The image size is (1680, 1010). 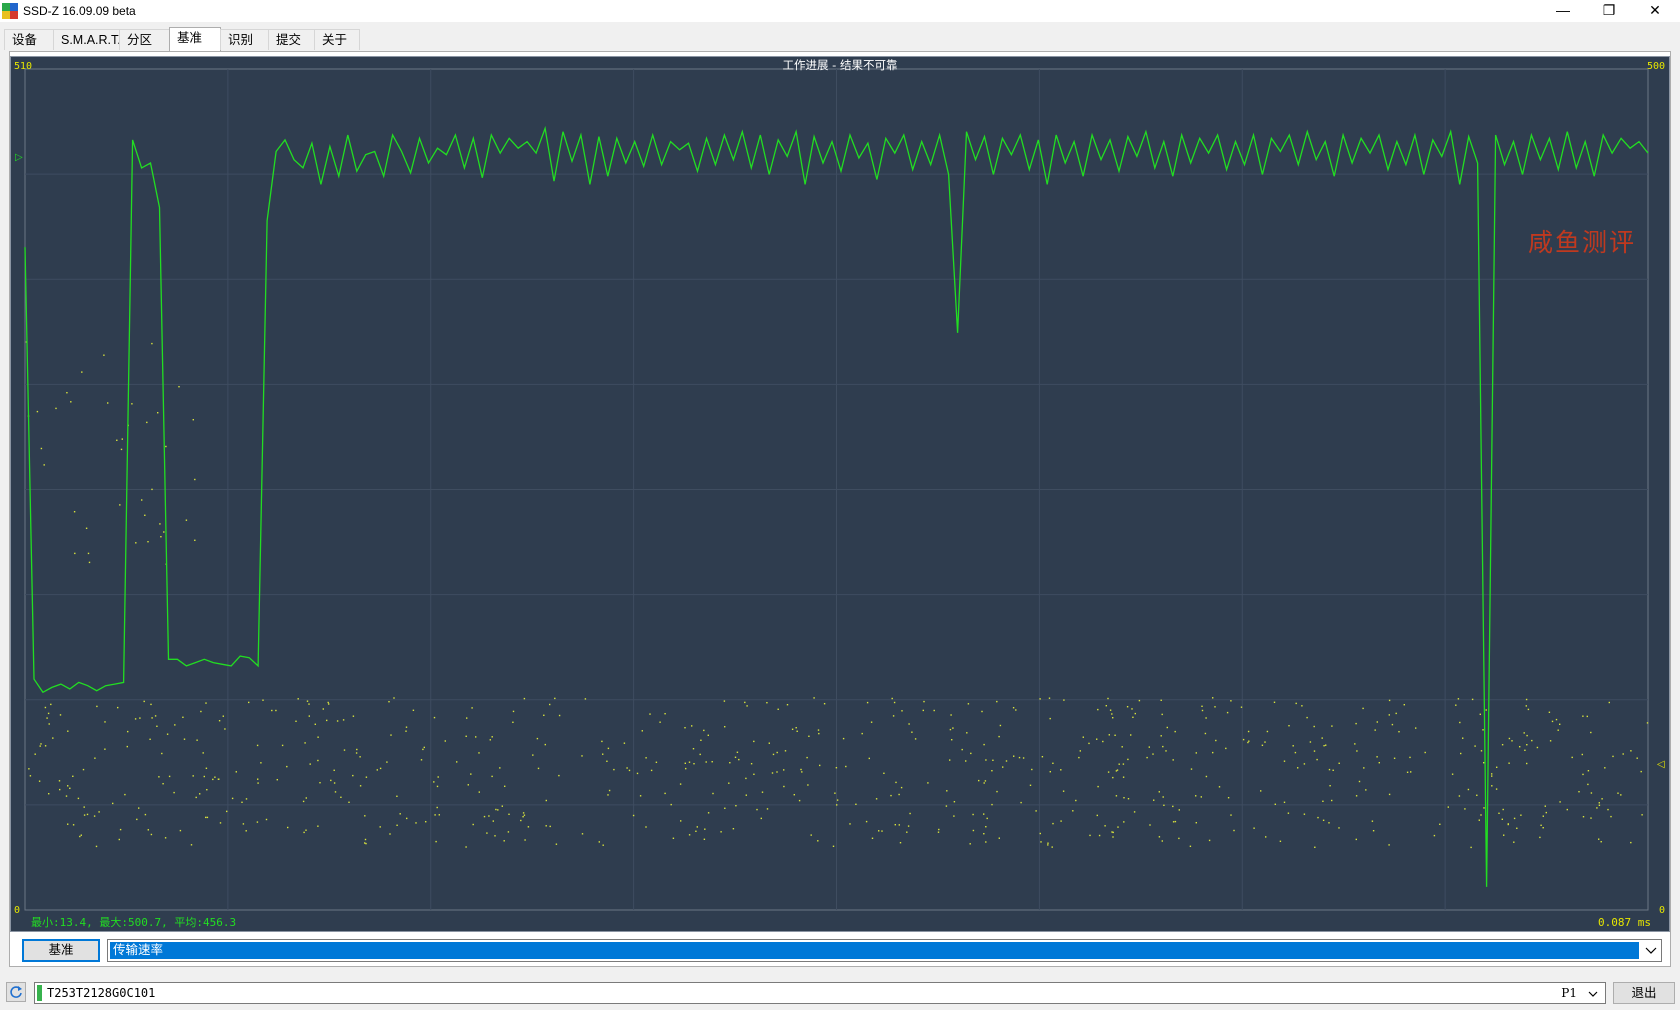 I want to click on tab-submit: 提交, so click(x=292, y=39).